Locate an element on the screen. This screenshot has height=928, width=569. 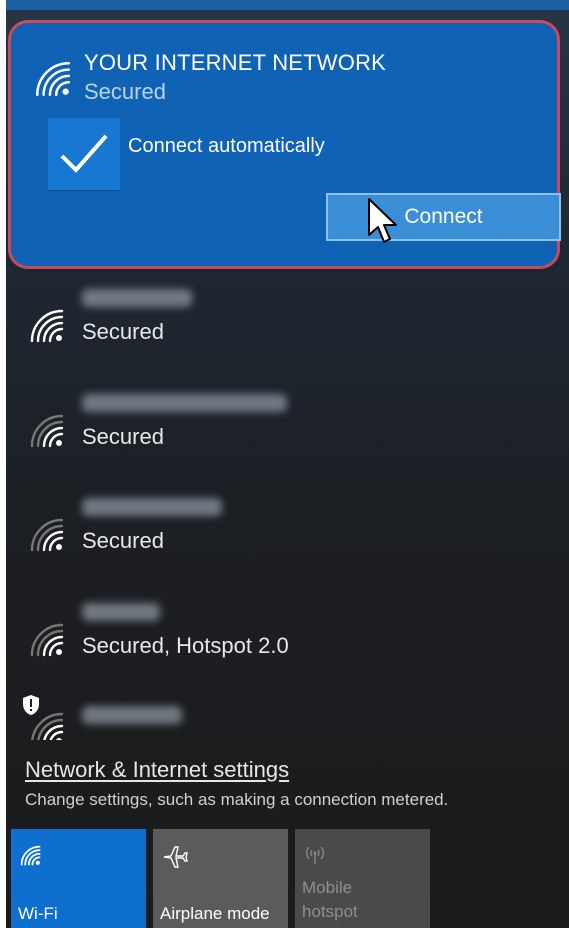
tile-label: Airplane mode is located at coordinates (215, 913).